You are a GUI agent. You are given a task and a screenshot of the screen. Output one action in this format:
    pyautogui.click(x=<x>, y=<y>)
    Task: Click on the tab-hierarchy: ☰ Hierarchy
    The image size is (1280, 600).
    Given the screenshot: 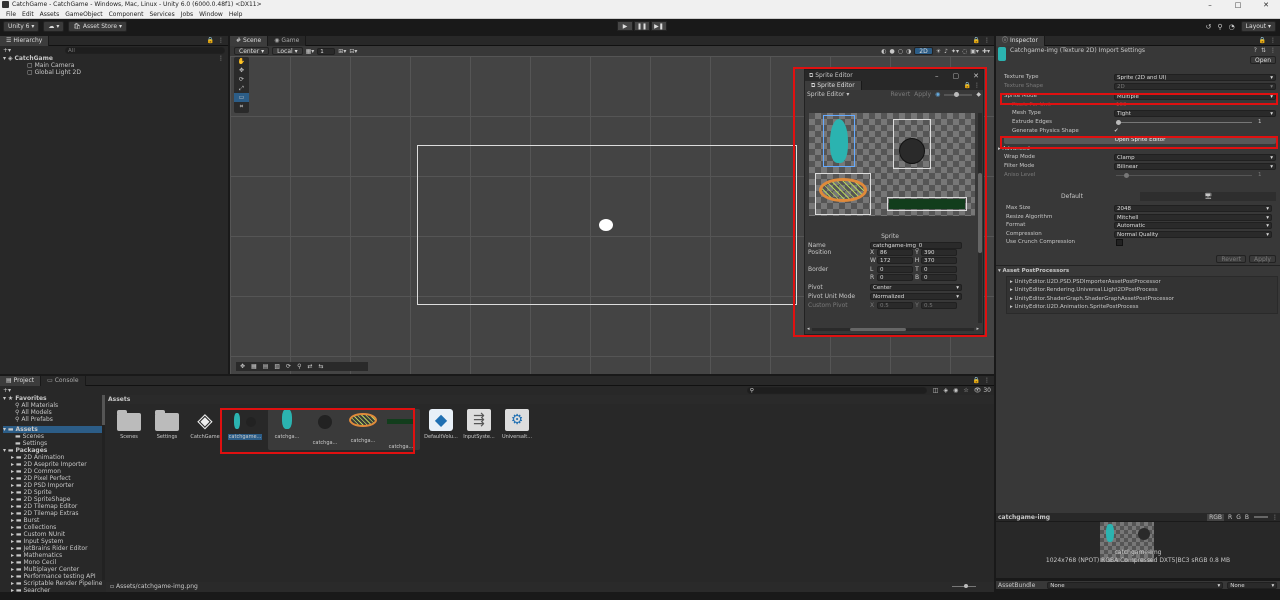 What is the action you would take?
    pyautogui.click(x=25, y=40)
    